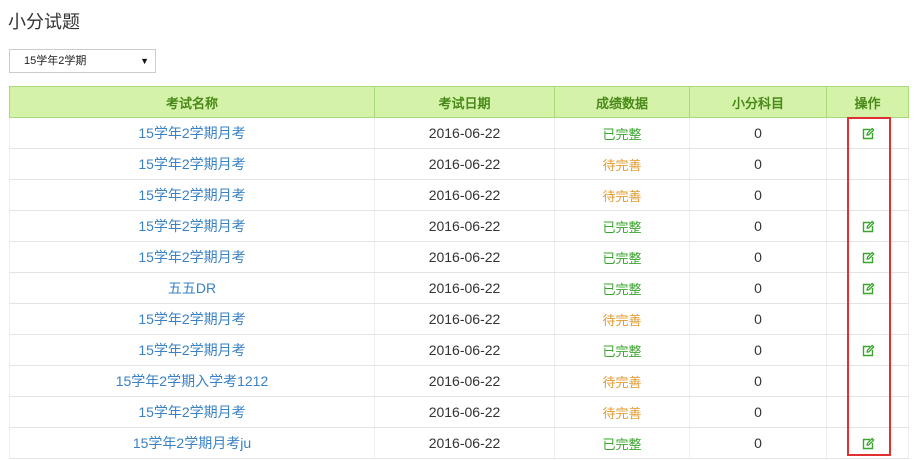 The width and height of the screenshot is (920, 460). What do you see at coordinates (464, 102) in the screenshot?
I see `header-exam-date: 考试日期` at bounding box center [464, 102].